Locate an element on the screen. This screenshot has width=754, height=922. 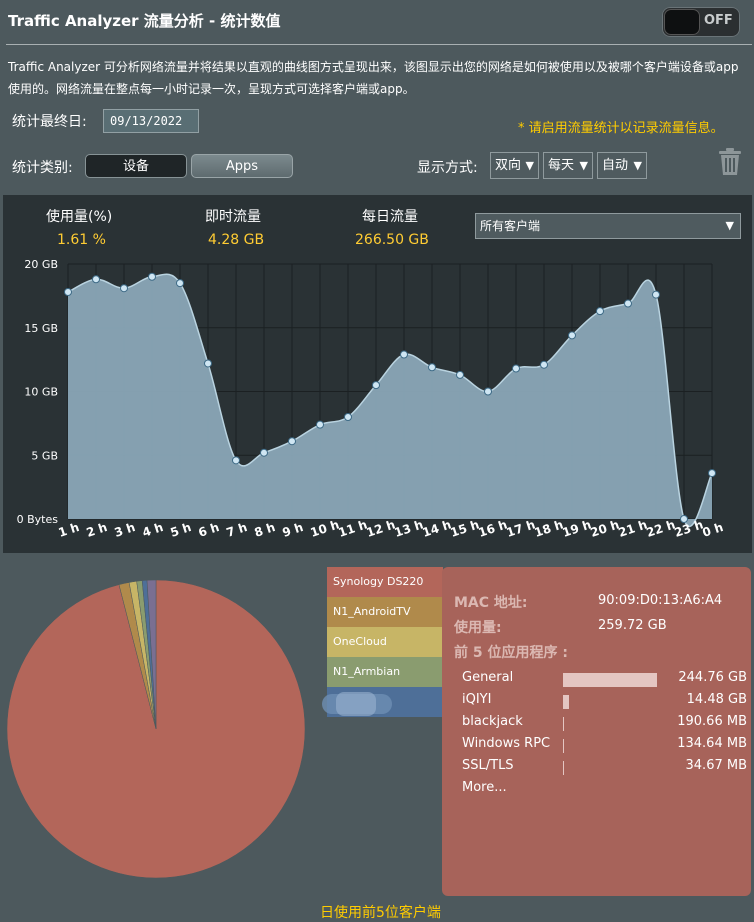
end-date-input is located at coordinates (151, 121).